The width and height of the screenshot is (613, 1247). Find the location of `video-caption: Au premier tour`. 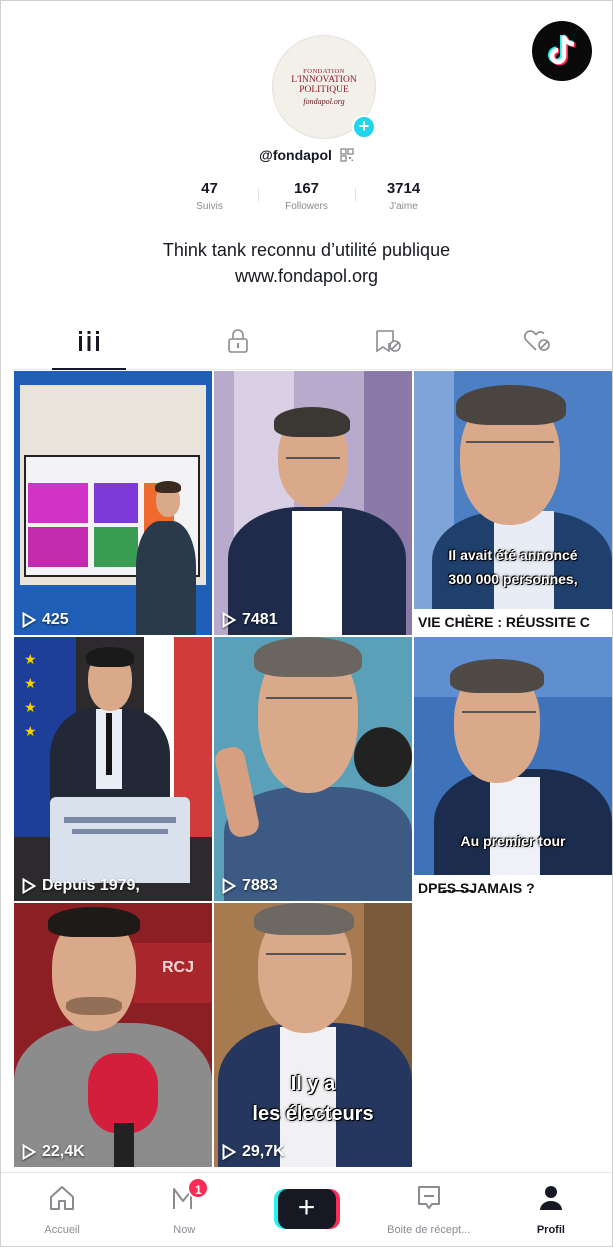

video-caption: Au premier tour is located at coordinates (513, 841).